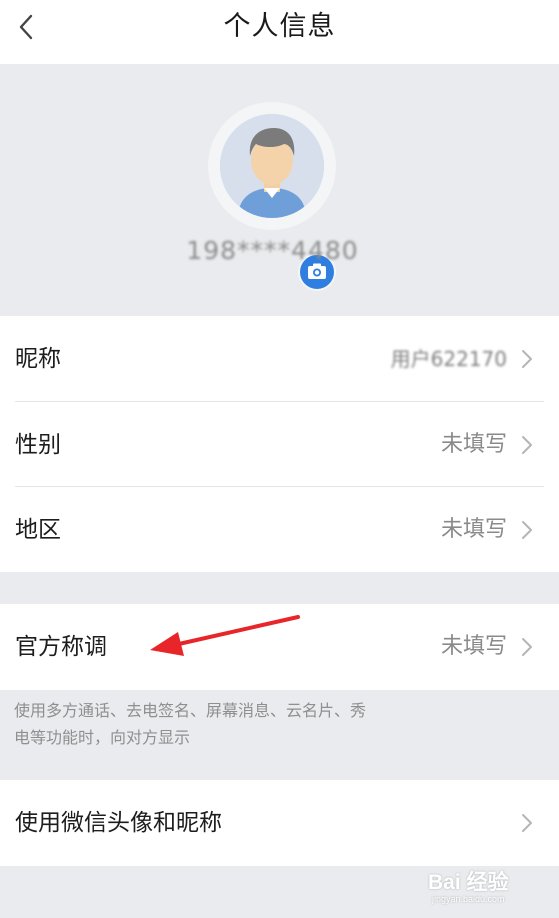 The height and width of the screenshot is (918, 559). Describe the element at coordinates (38, 359) in the screenshot. I see `nickname-label: 昵称` at that location.